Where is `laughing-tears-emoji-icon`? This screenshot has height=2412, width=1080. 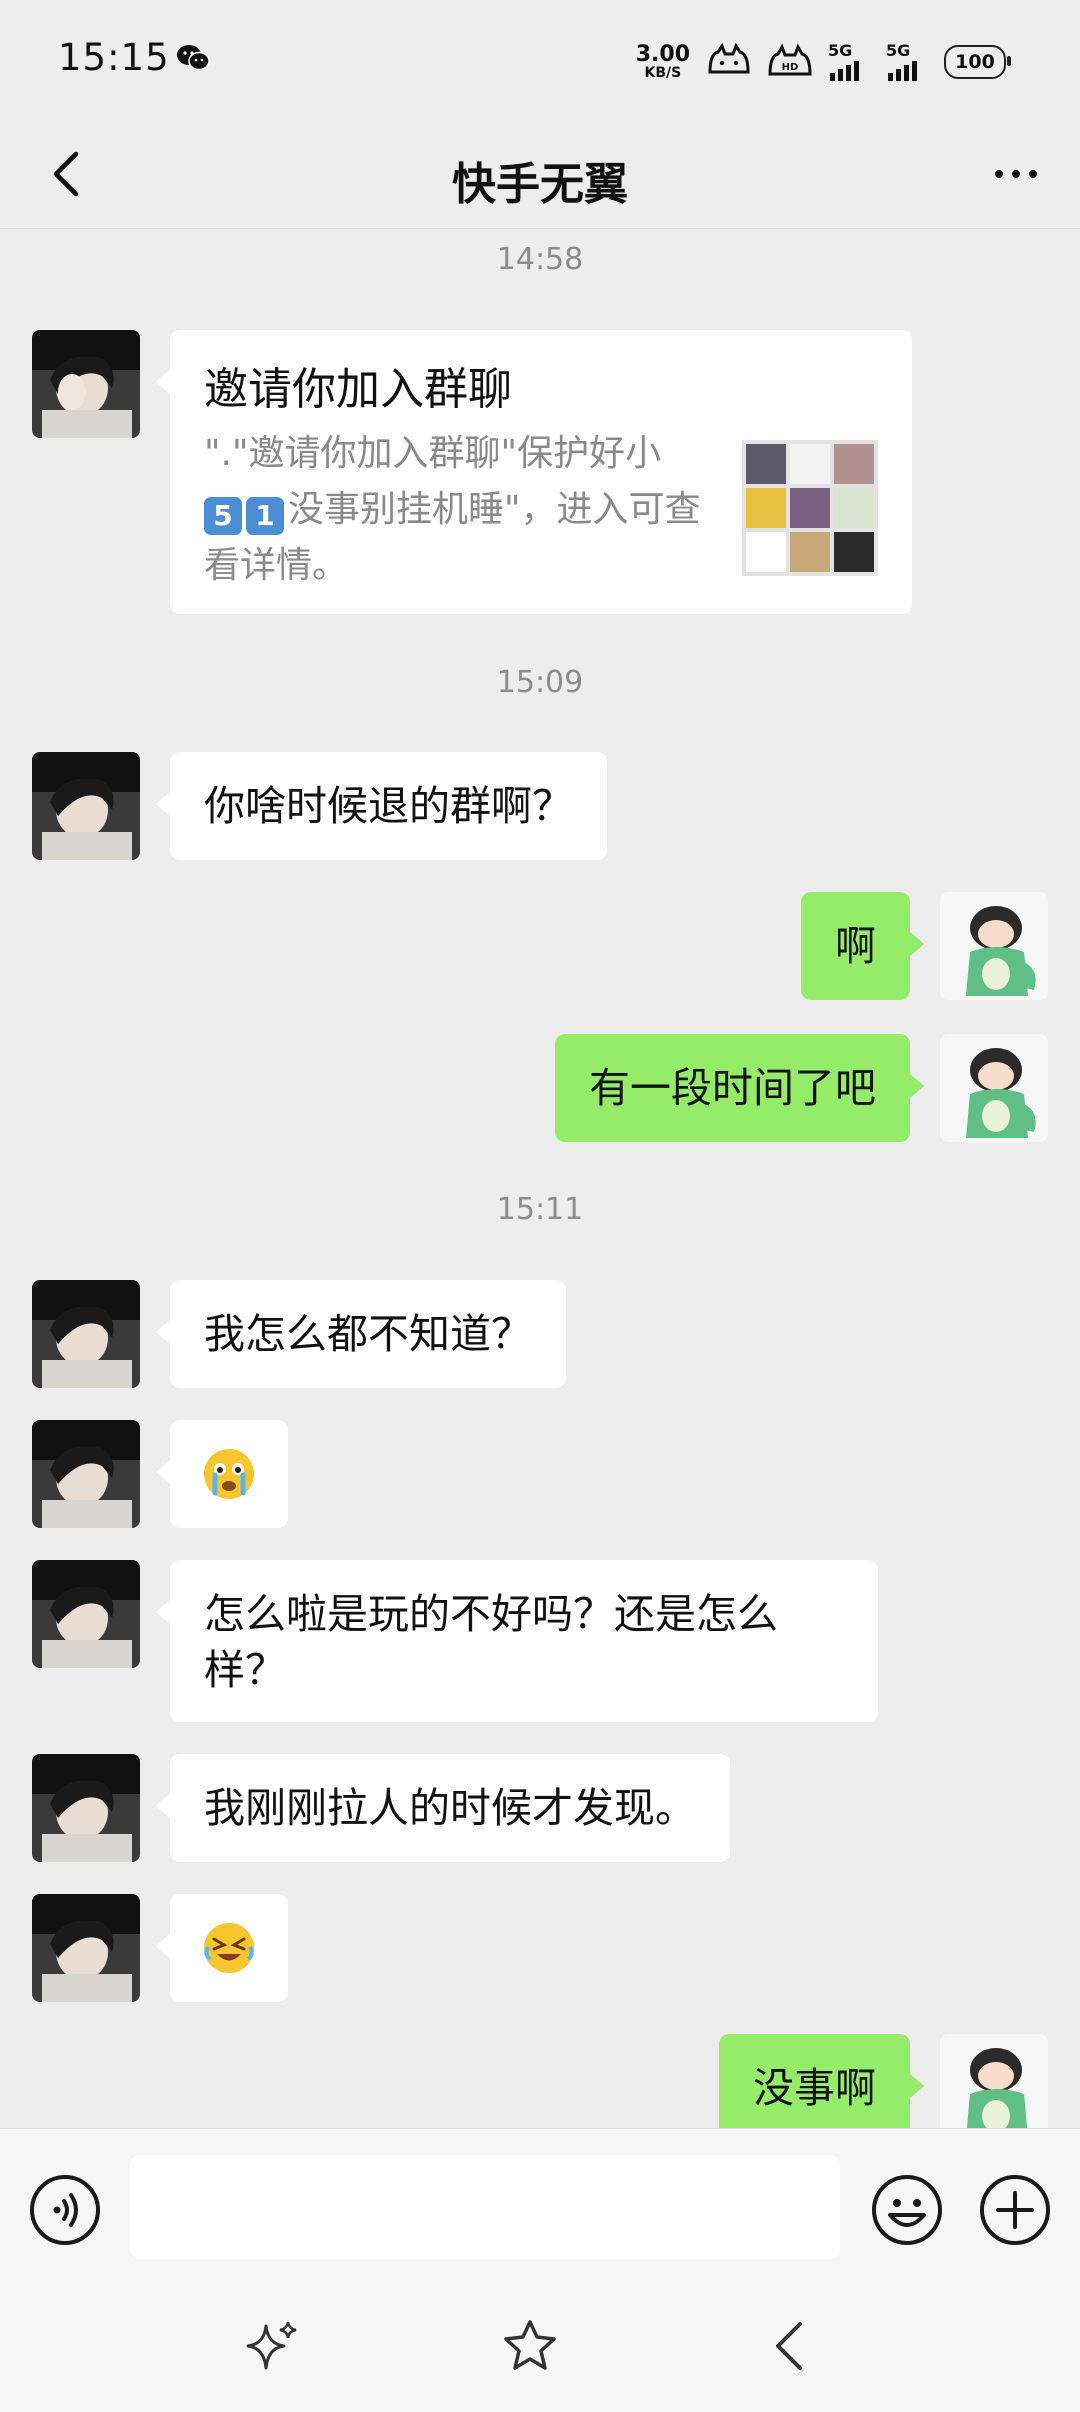 laughing-tears-emoji-icon is located at coordinates (229, 1948).